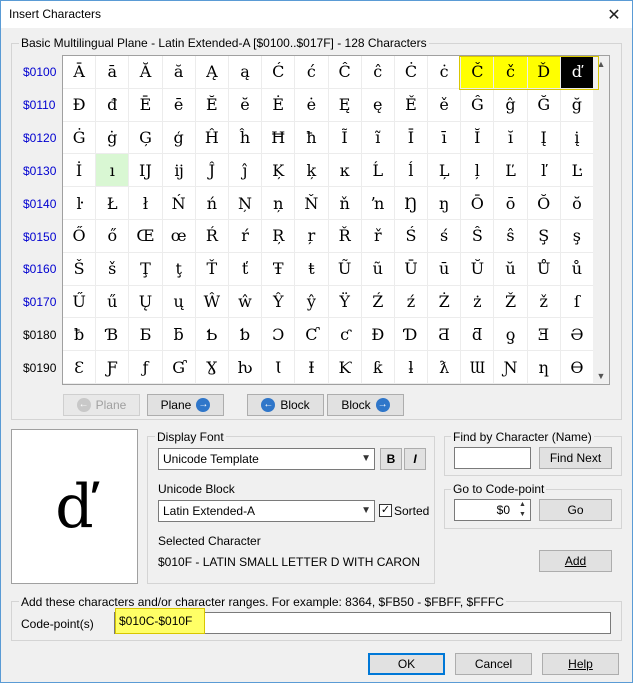  I want to click on character-cell: ŗ, so click(312, 236).